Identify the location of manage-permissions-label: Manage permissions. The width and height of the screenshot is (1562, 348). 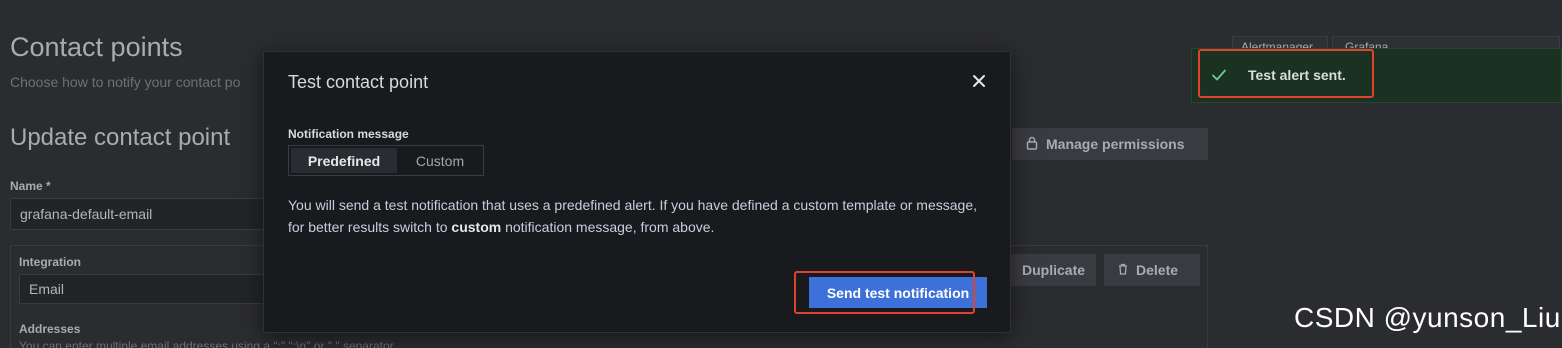
(1115, 144).